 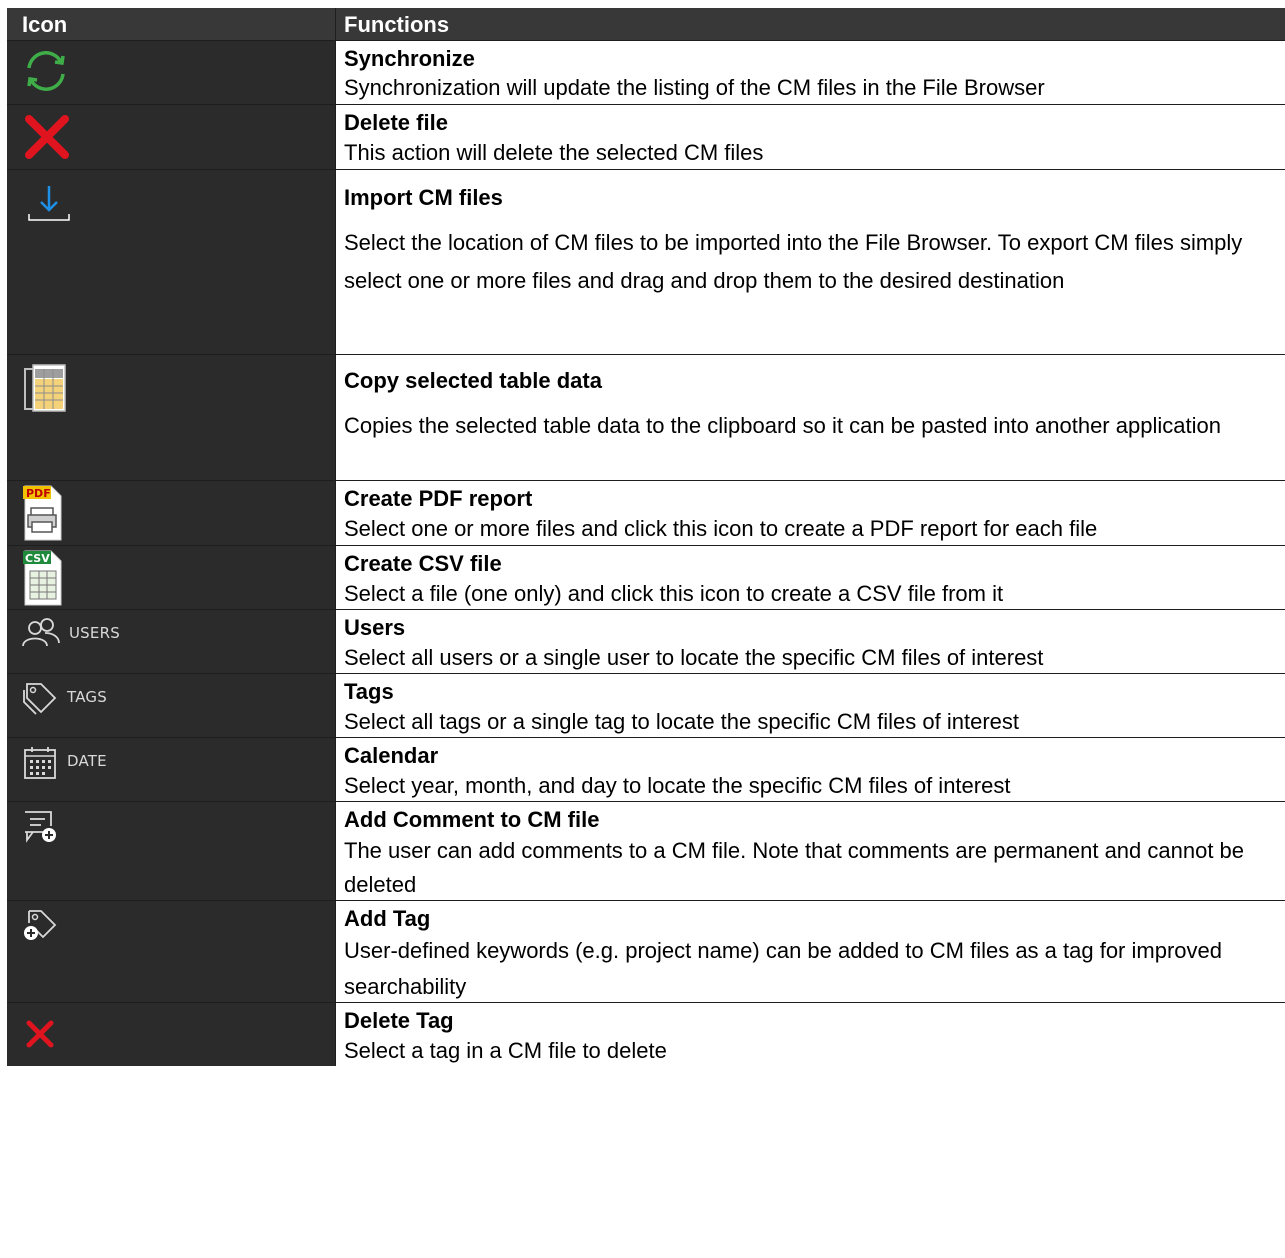 I want to click on function-title: Add Tag, so click(x=387, y=918).